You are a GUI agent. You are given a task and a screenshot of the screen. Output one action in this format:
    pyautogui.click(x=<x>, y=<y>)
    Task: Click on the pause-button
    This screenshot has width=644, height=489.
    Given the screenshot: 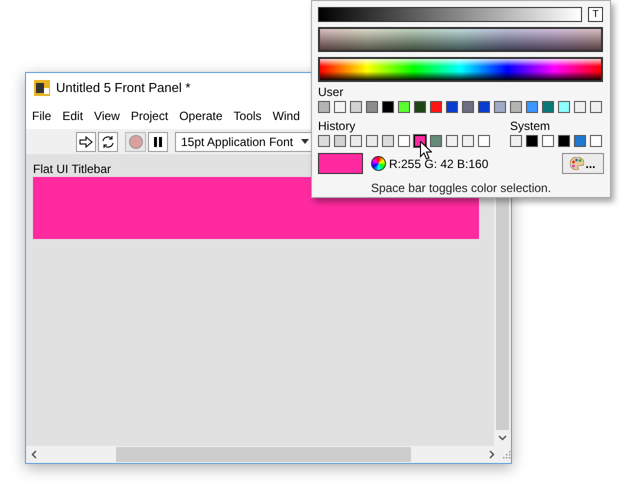 What is the action you would take?
    pyautogui.click(x=158, y=142)
    